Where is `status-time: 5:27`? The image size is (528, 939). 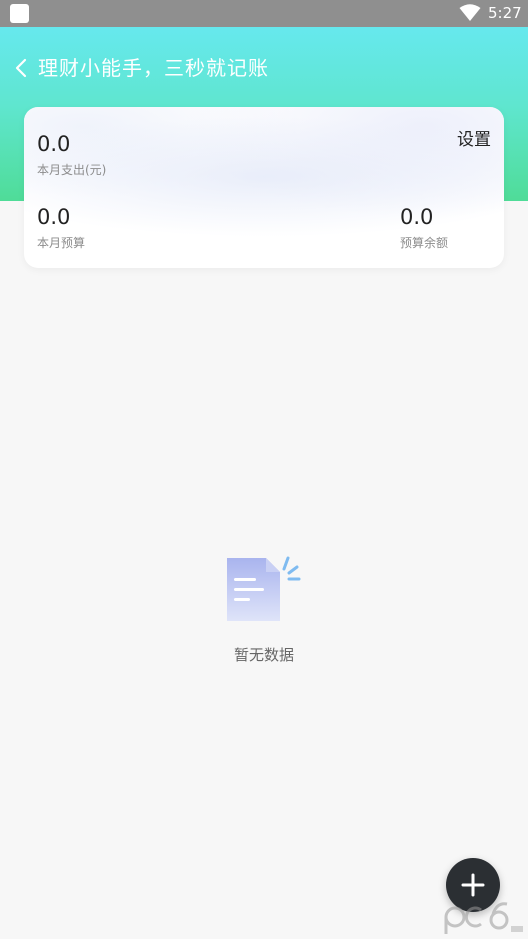
status-time: 5:27 is located at coordinates (505, 13).